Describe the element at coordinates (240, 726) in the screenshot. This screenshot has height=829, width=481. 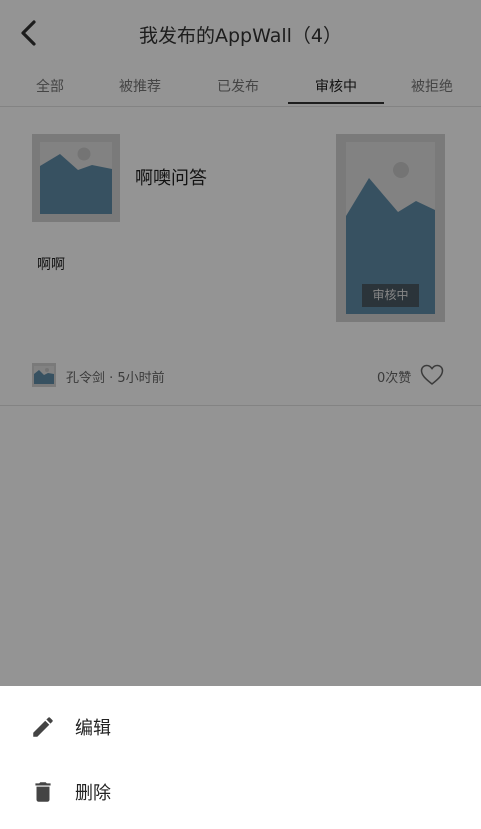
I see `edit-option: 编辑` at that location.